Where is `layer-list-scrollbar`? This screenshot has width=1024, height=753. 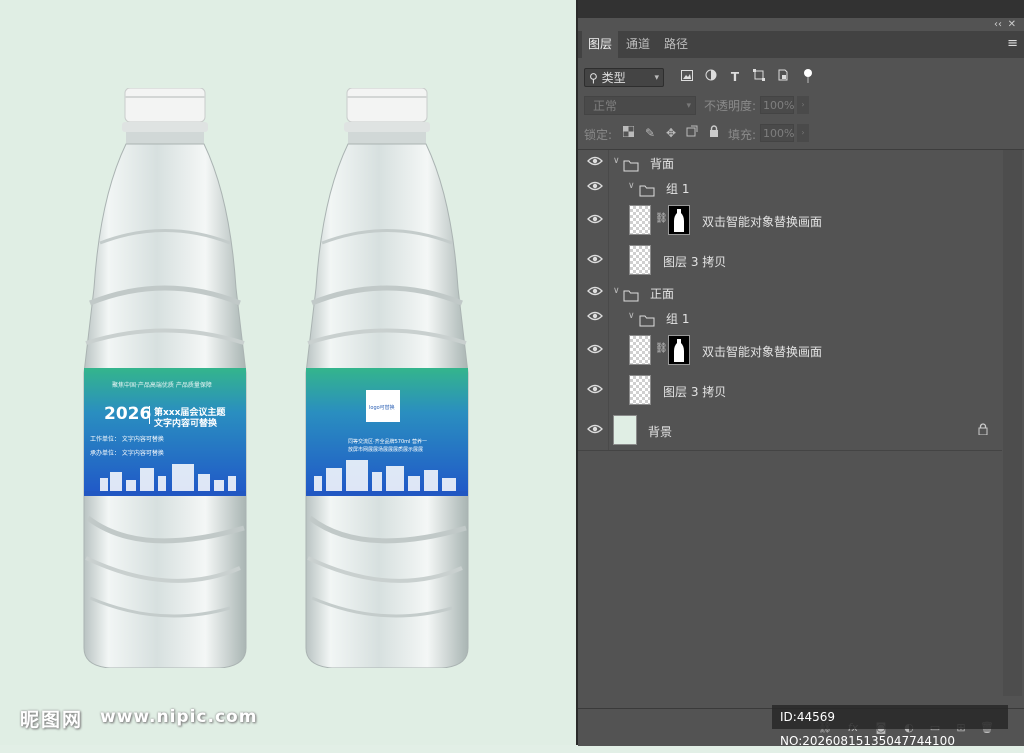 layer-list-scrollbar is located at coordinates (1012, 423).